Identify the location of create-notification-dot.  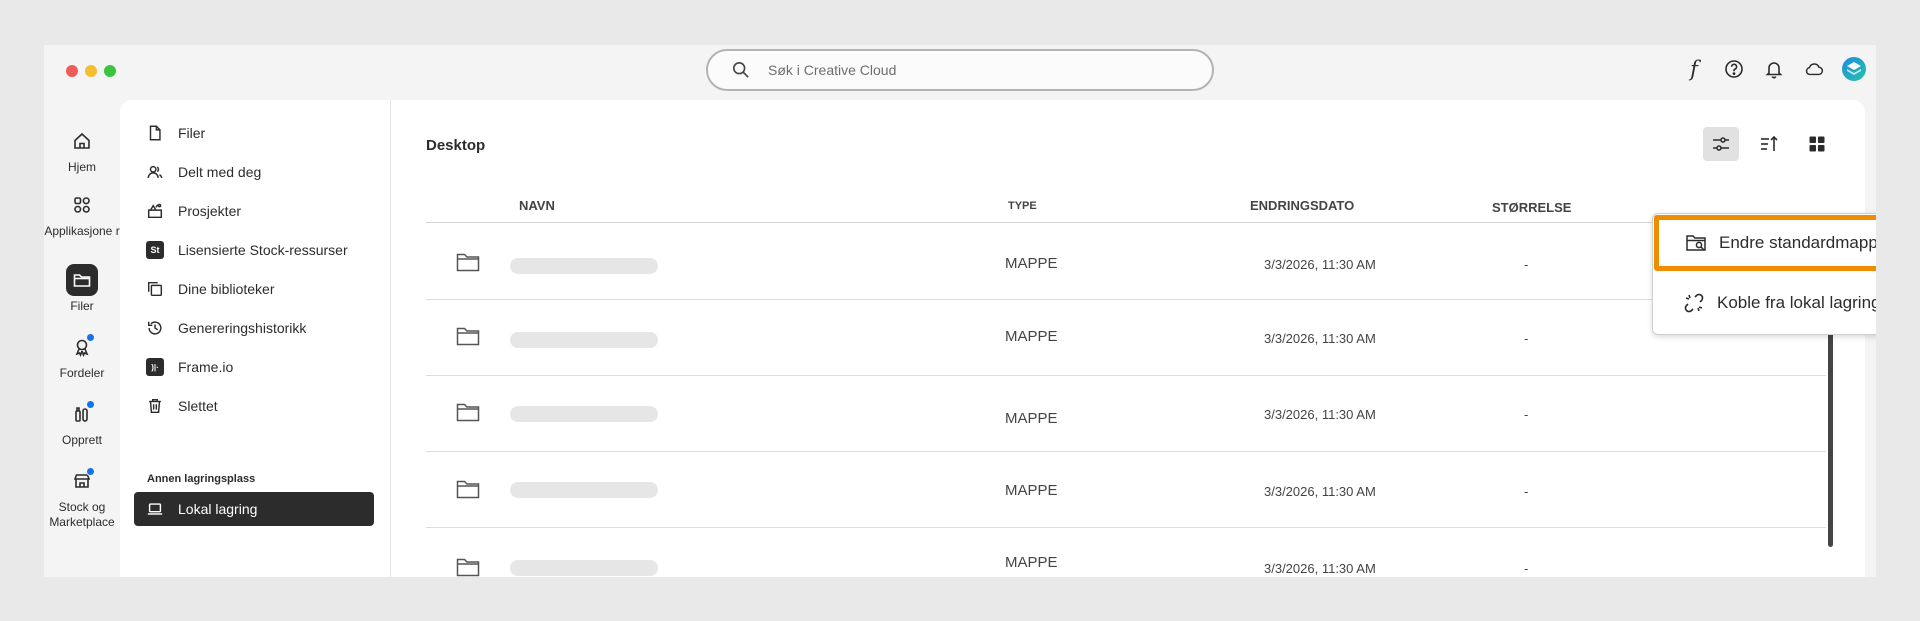
(90, 404).